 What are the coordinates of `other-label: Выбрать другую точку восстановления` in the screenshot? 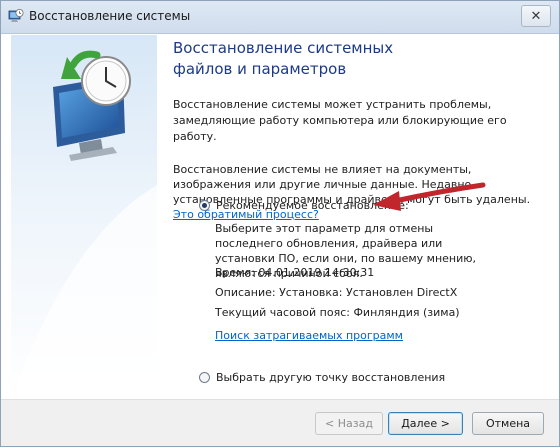 It's located at (331, 377).